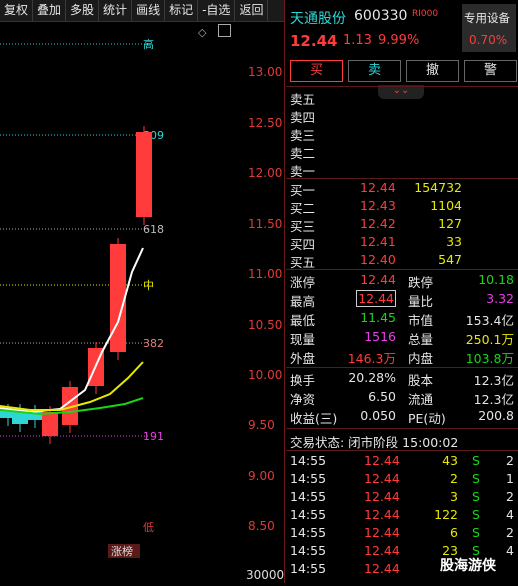 This screenshot has width=518, height=586. What do you see at coordinates (402, 281) in the screenshot?
I see `quote-row: 涨停 12.44 跌停 10.18` at bounding box center [402, 281].